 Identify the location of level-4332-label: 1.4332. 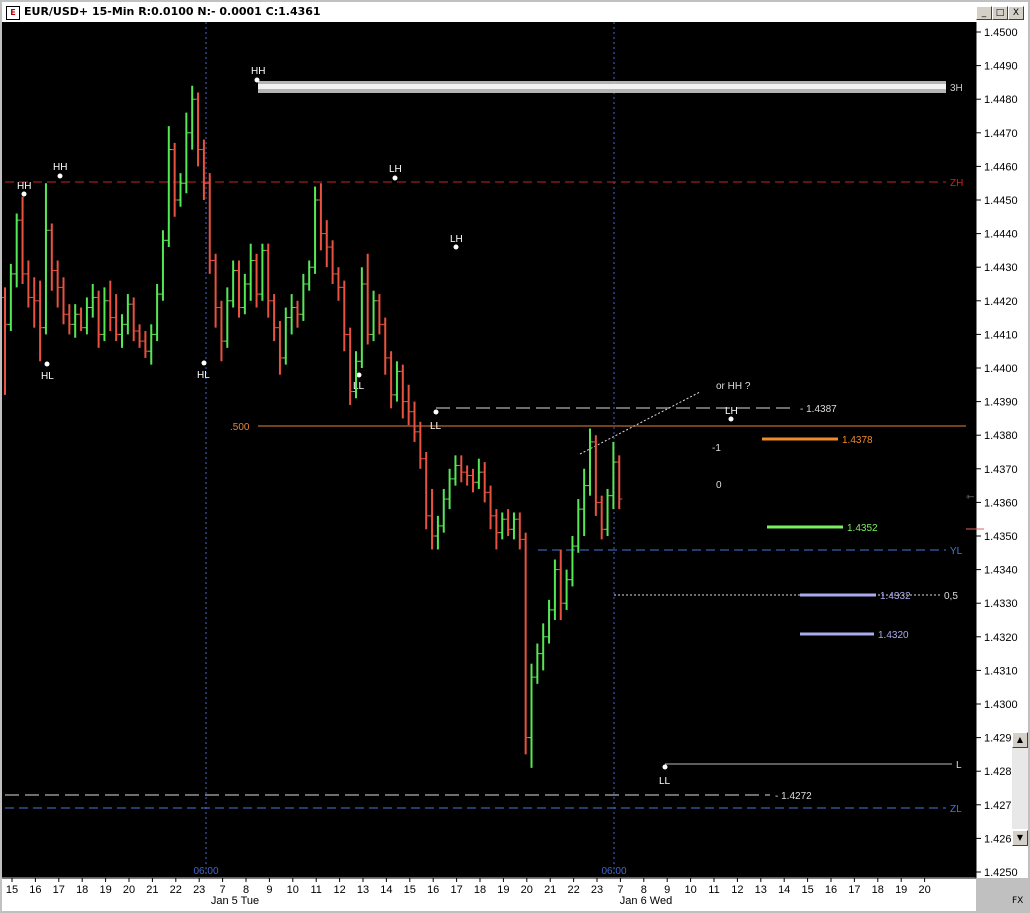
(895, 596).